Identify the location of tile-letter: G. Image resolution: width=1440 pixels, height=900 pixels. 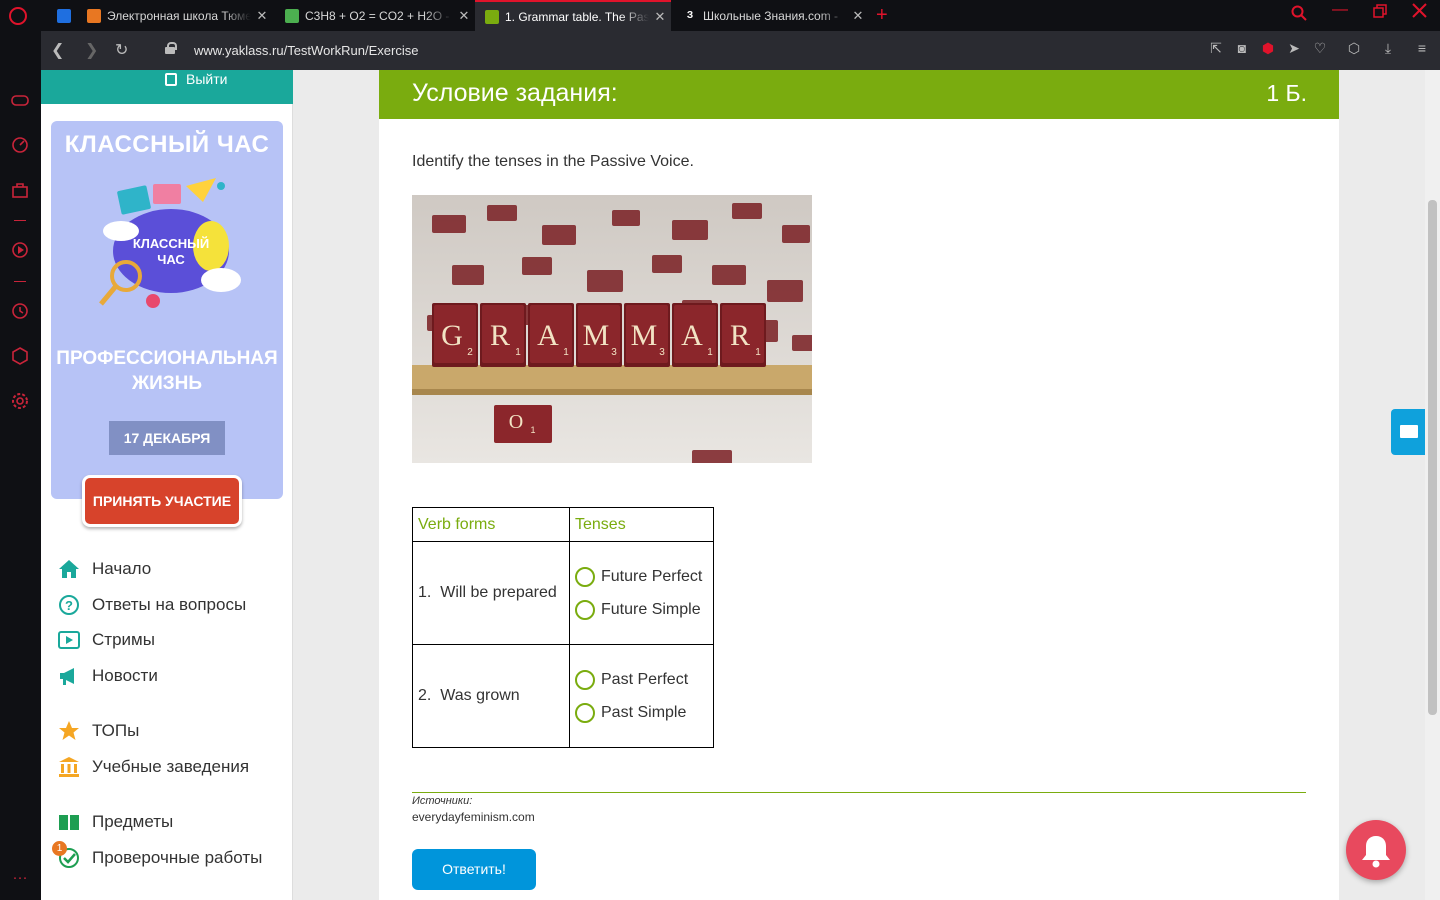
(452, 335).